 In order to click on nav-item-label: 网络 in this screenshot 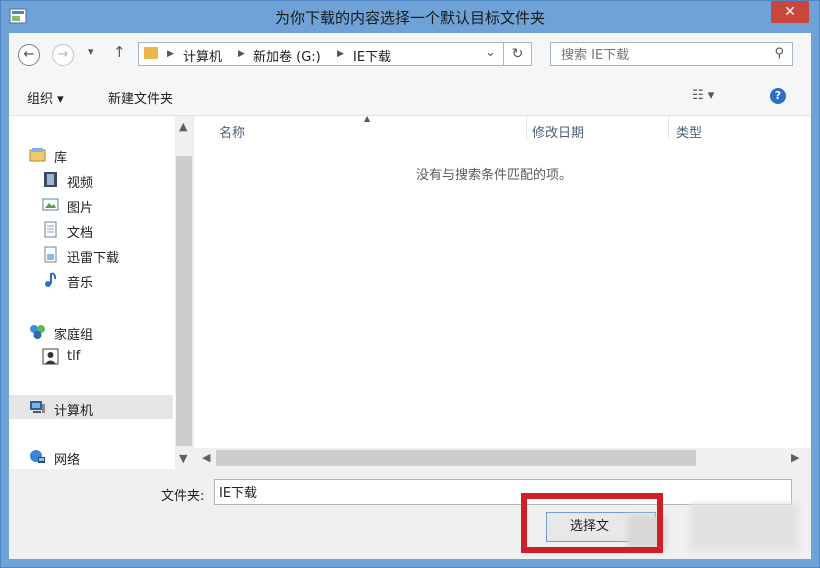, I will do `click(67, 460)`.